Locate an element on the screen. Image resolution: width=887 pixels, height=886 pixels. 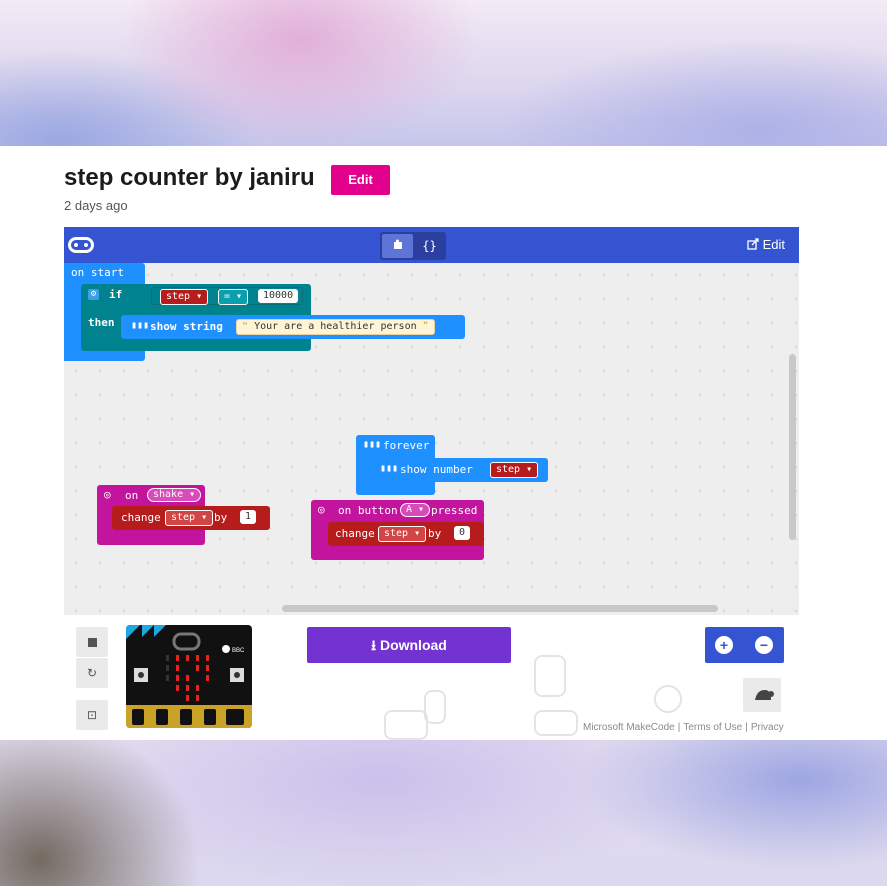
screenshot-button: ⊡ is located at coordinates (92, 715).